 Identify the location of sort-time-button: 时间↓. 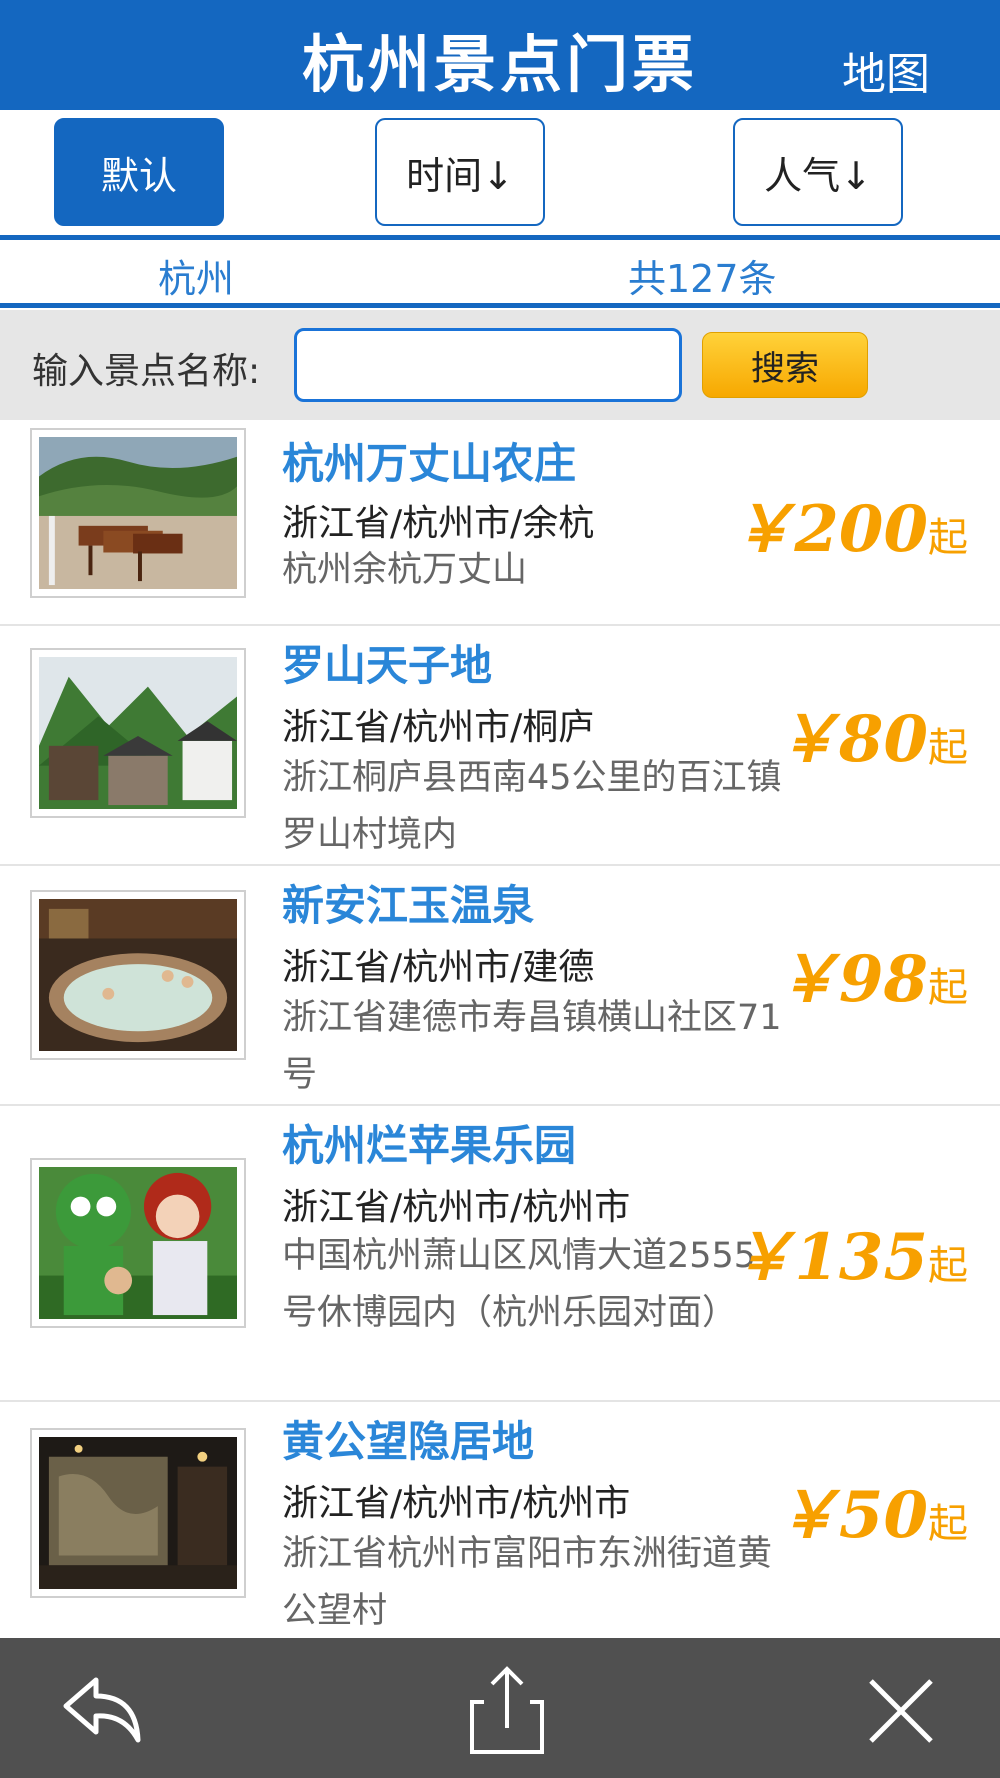
(460, 172).